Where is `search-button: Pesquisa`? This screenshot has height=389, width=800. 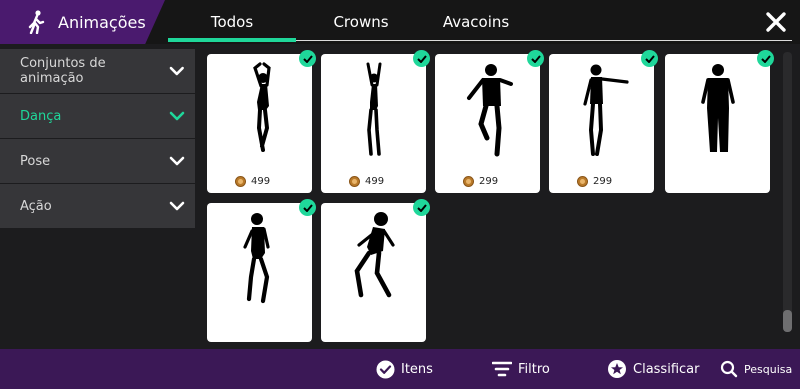 search-button: Pesquisa is located at coordinates (756, 369).